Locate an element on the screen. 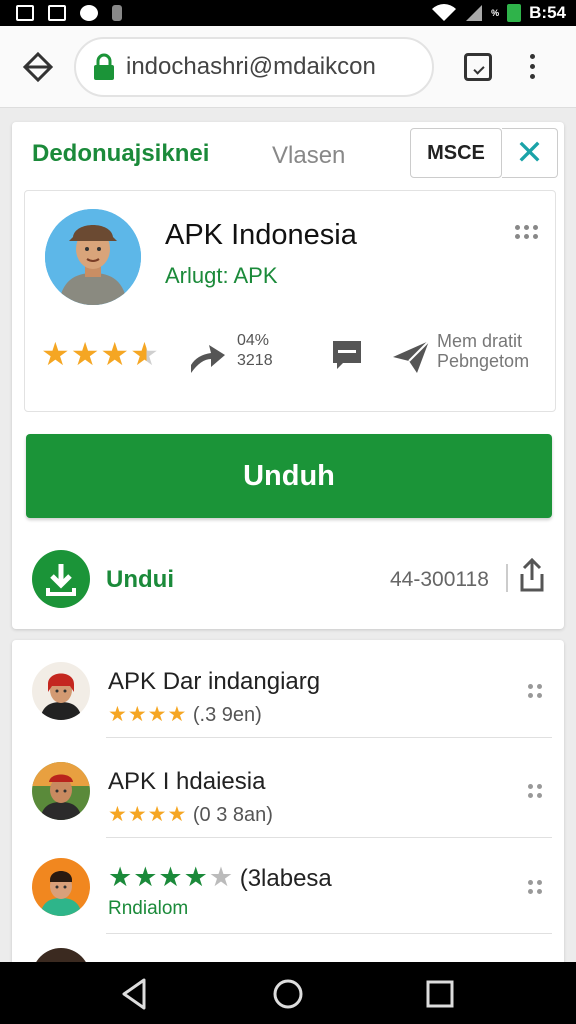 This screenshot has height=1024, width=576. tab-details: Dedonuajsiknei is located at coordinates (120, 154).